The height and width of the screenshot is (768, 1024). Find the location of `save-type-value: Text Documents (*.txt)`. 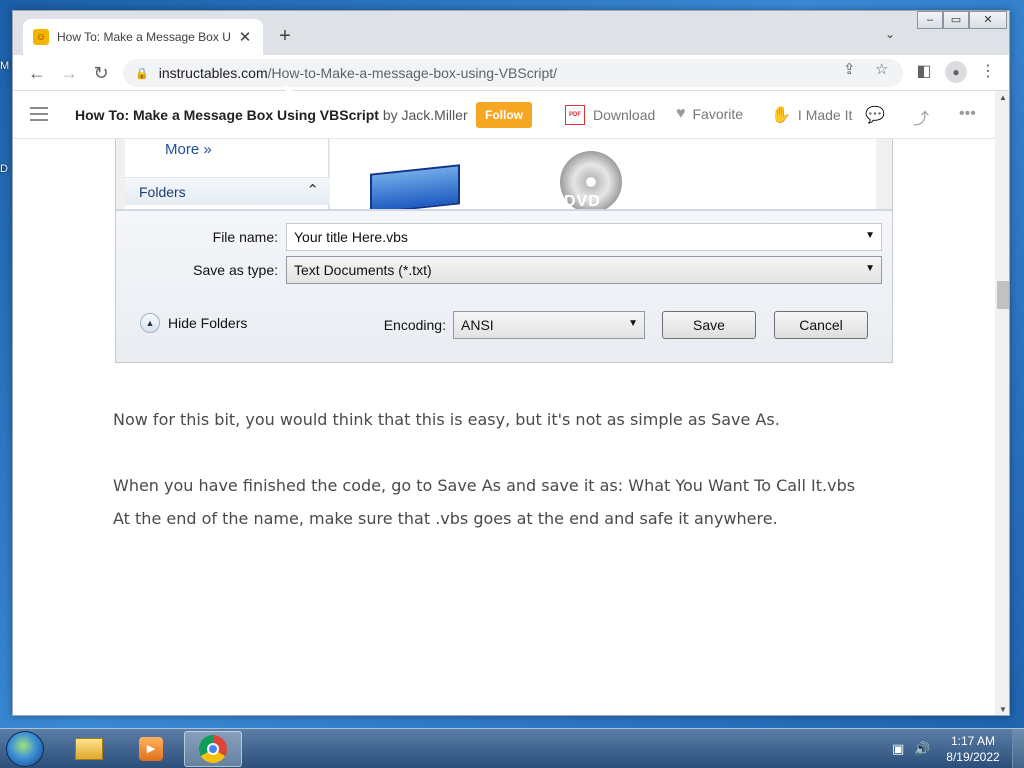

save-type-value: Text Documents (*.txt) is located at coordinates (363, 270).